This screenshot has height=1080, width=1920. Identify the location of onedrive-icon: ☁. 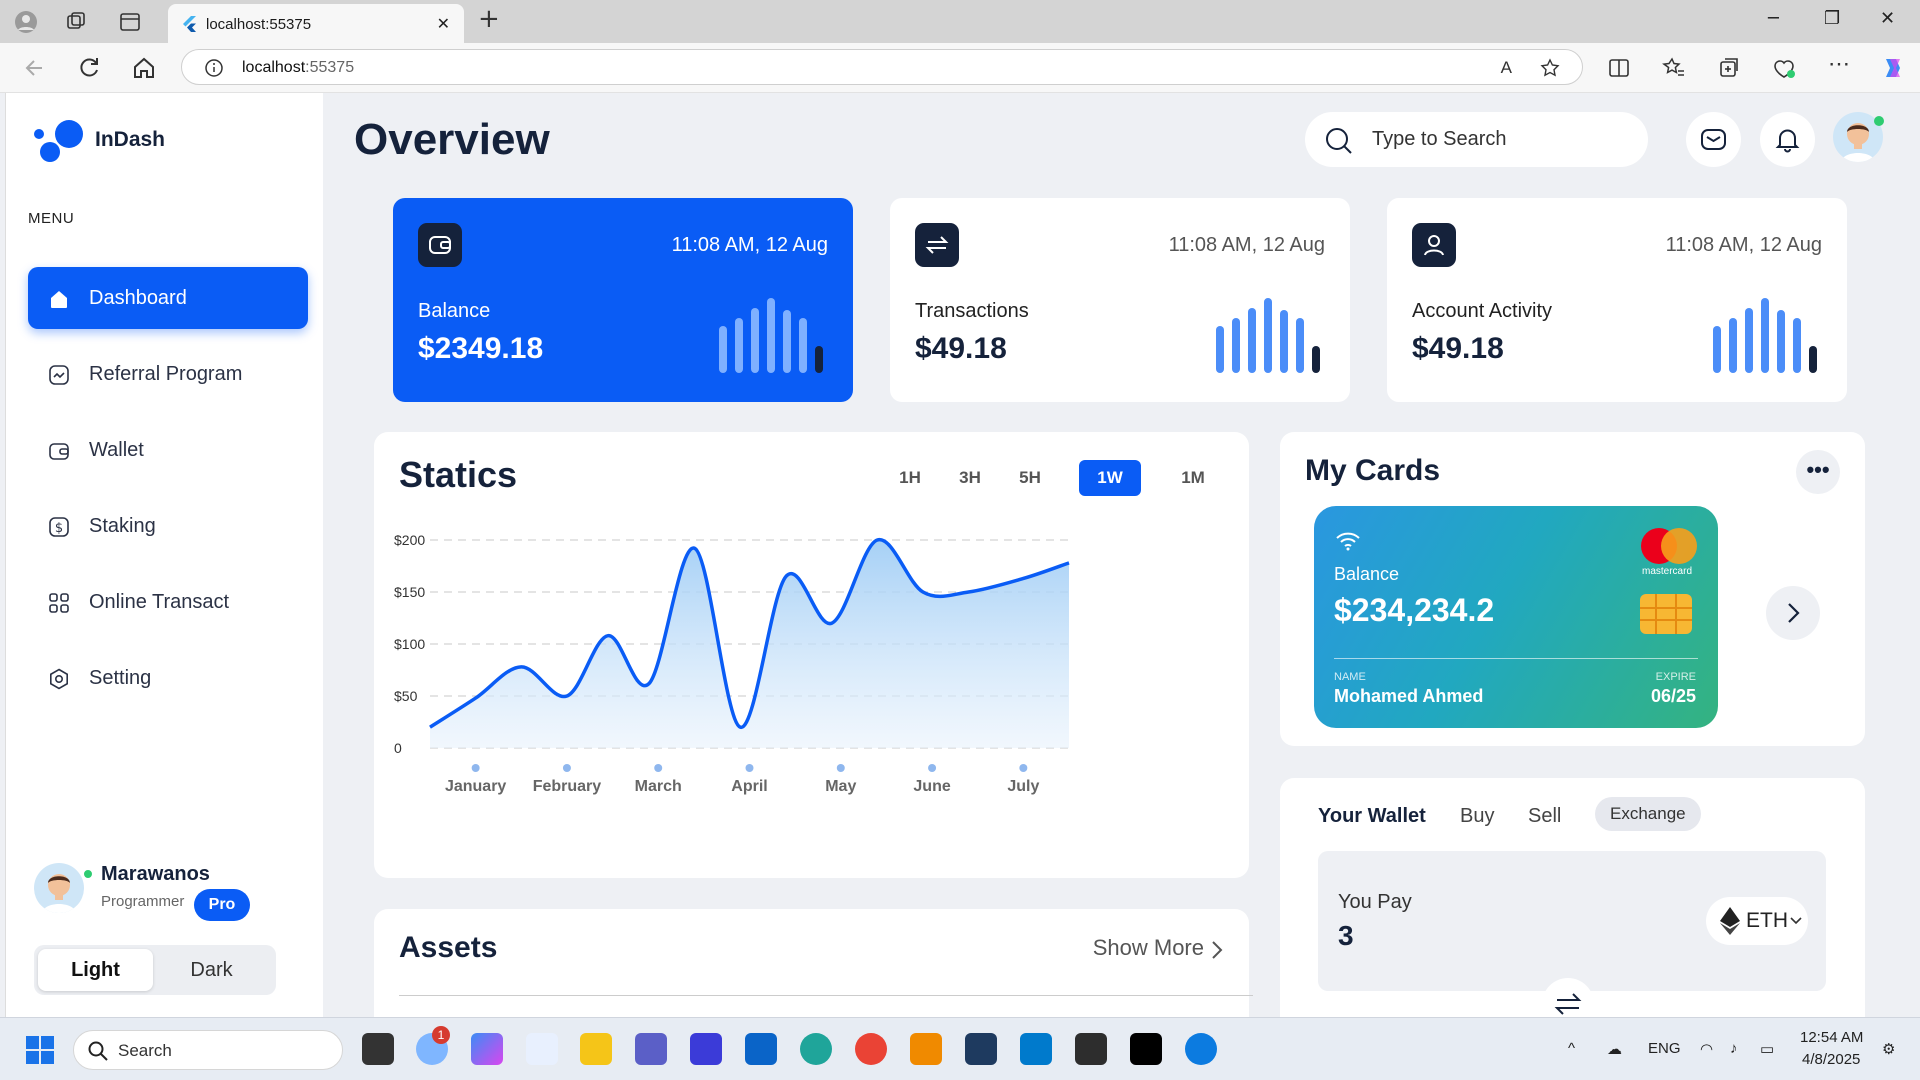
(1614, 1049).